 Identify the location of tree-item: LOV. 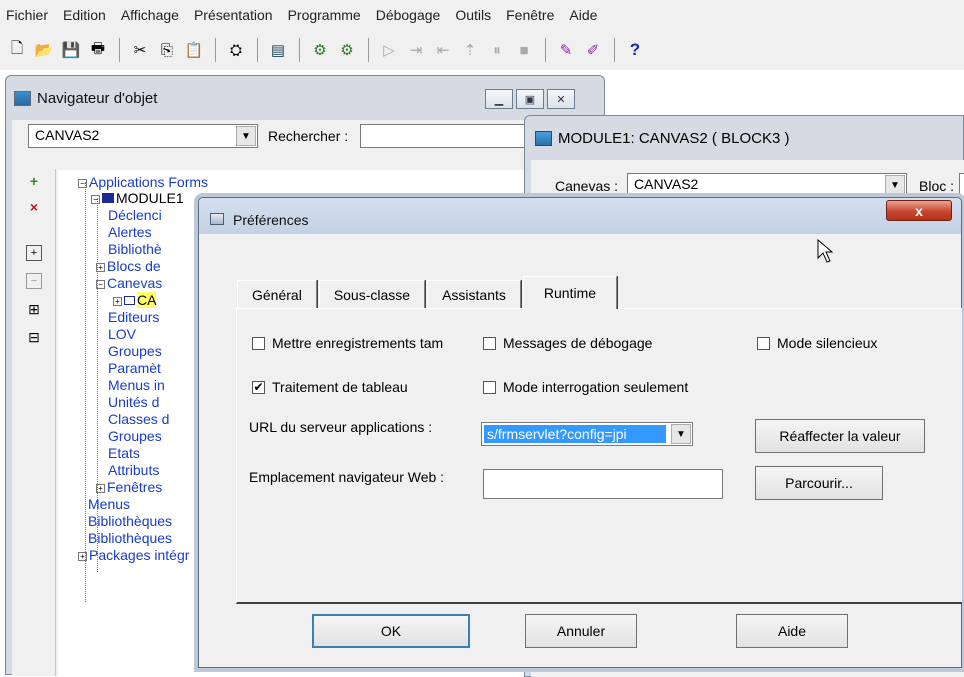
(122, 334).